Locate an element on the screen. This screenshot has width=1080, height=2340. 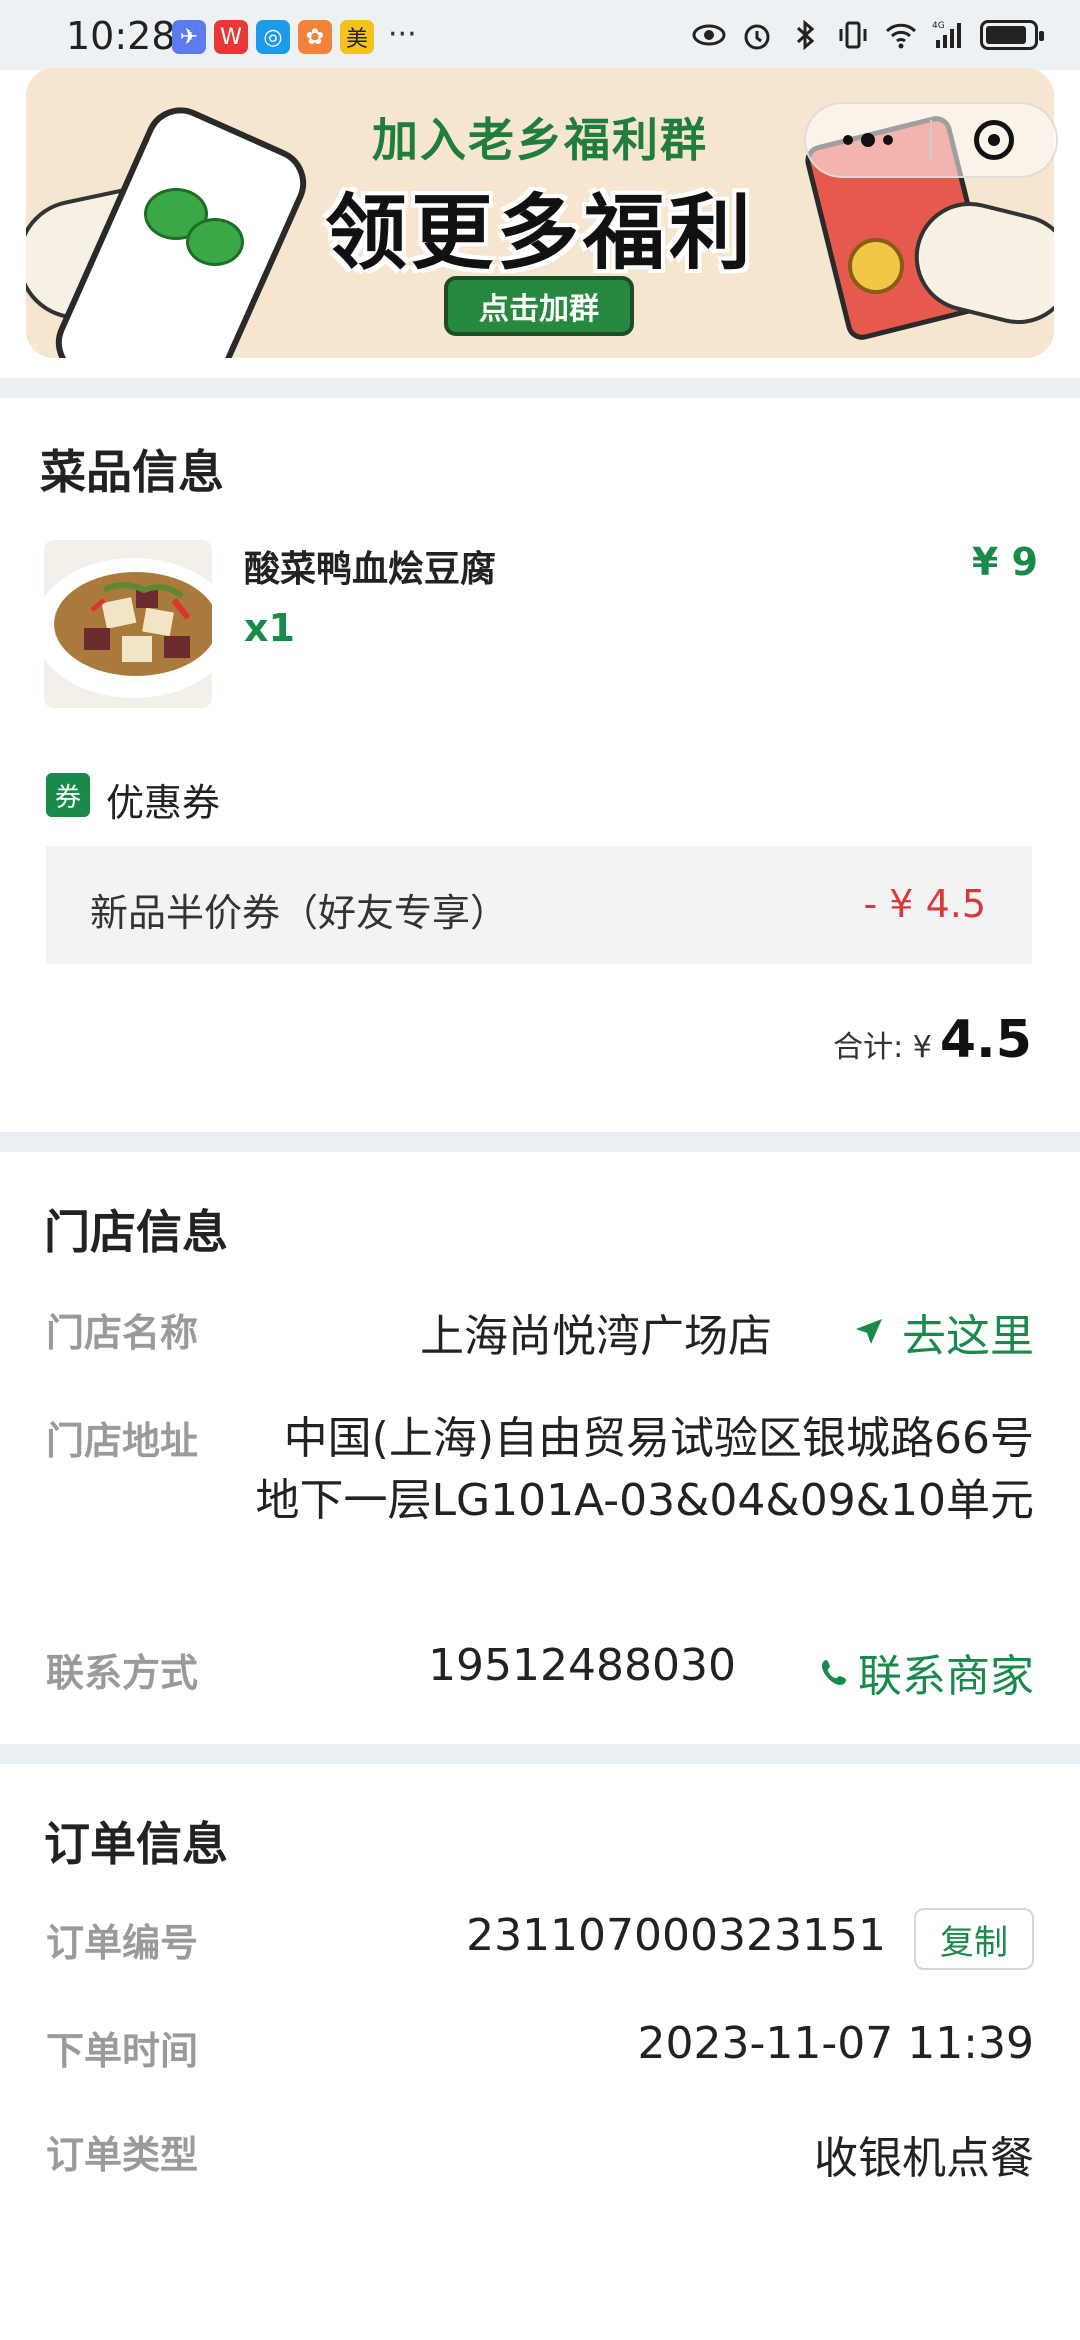
bluetooth-icon is located at coordinates (805, 35).